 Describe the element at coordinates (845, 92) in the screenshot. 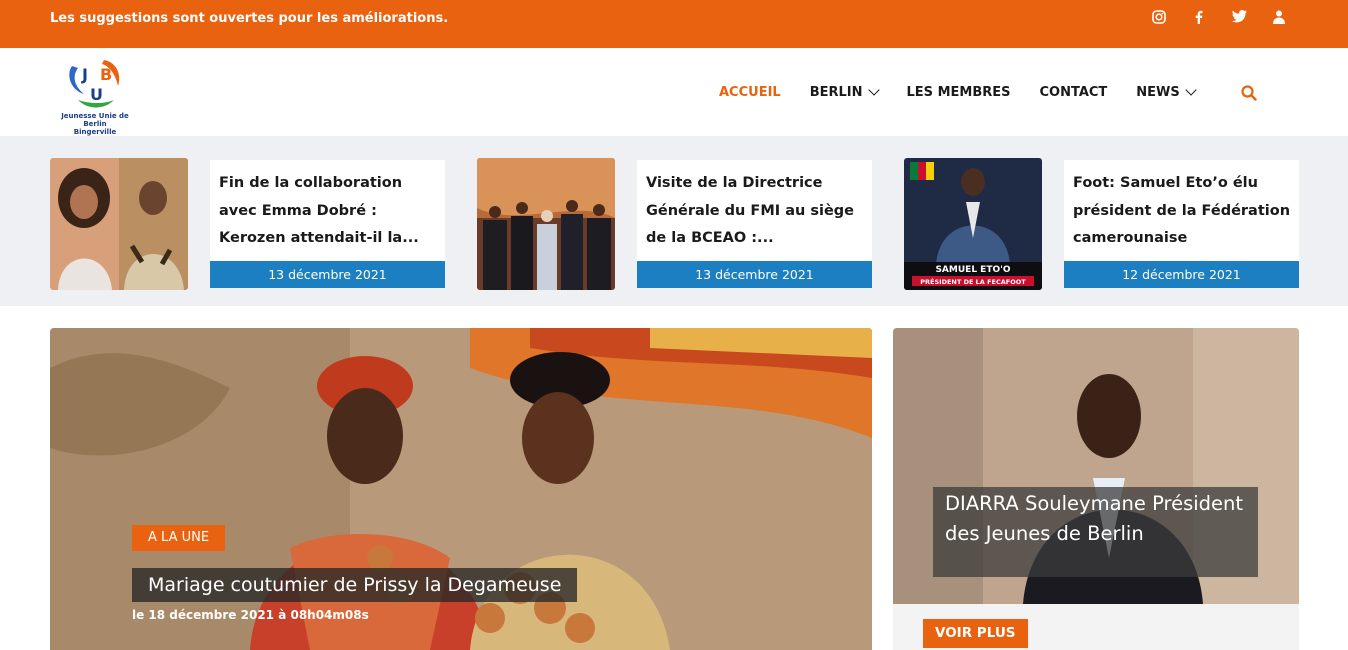

I see `nav-item-berlin: BERLIN` at that location.